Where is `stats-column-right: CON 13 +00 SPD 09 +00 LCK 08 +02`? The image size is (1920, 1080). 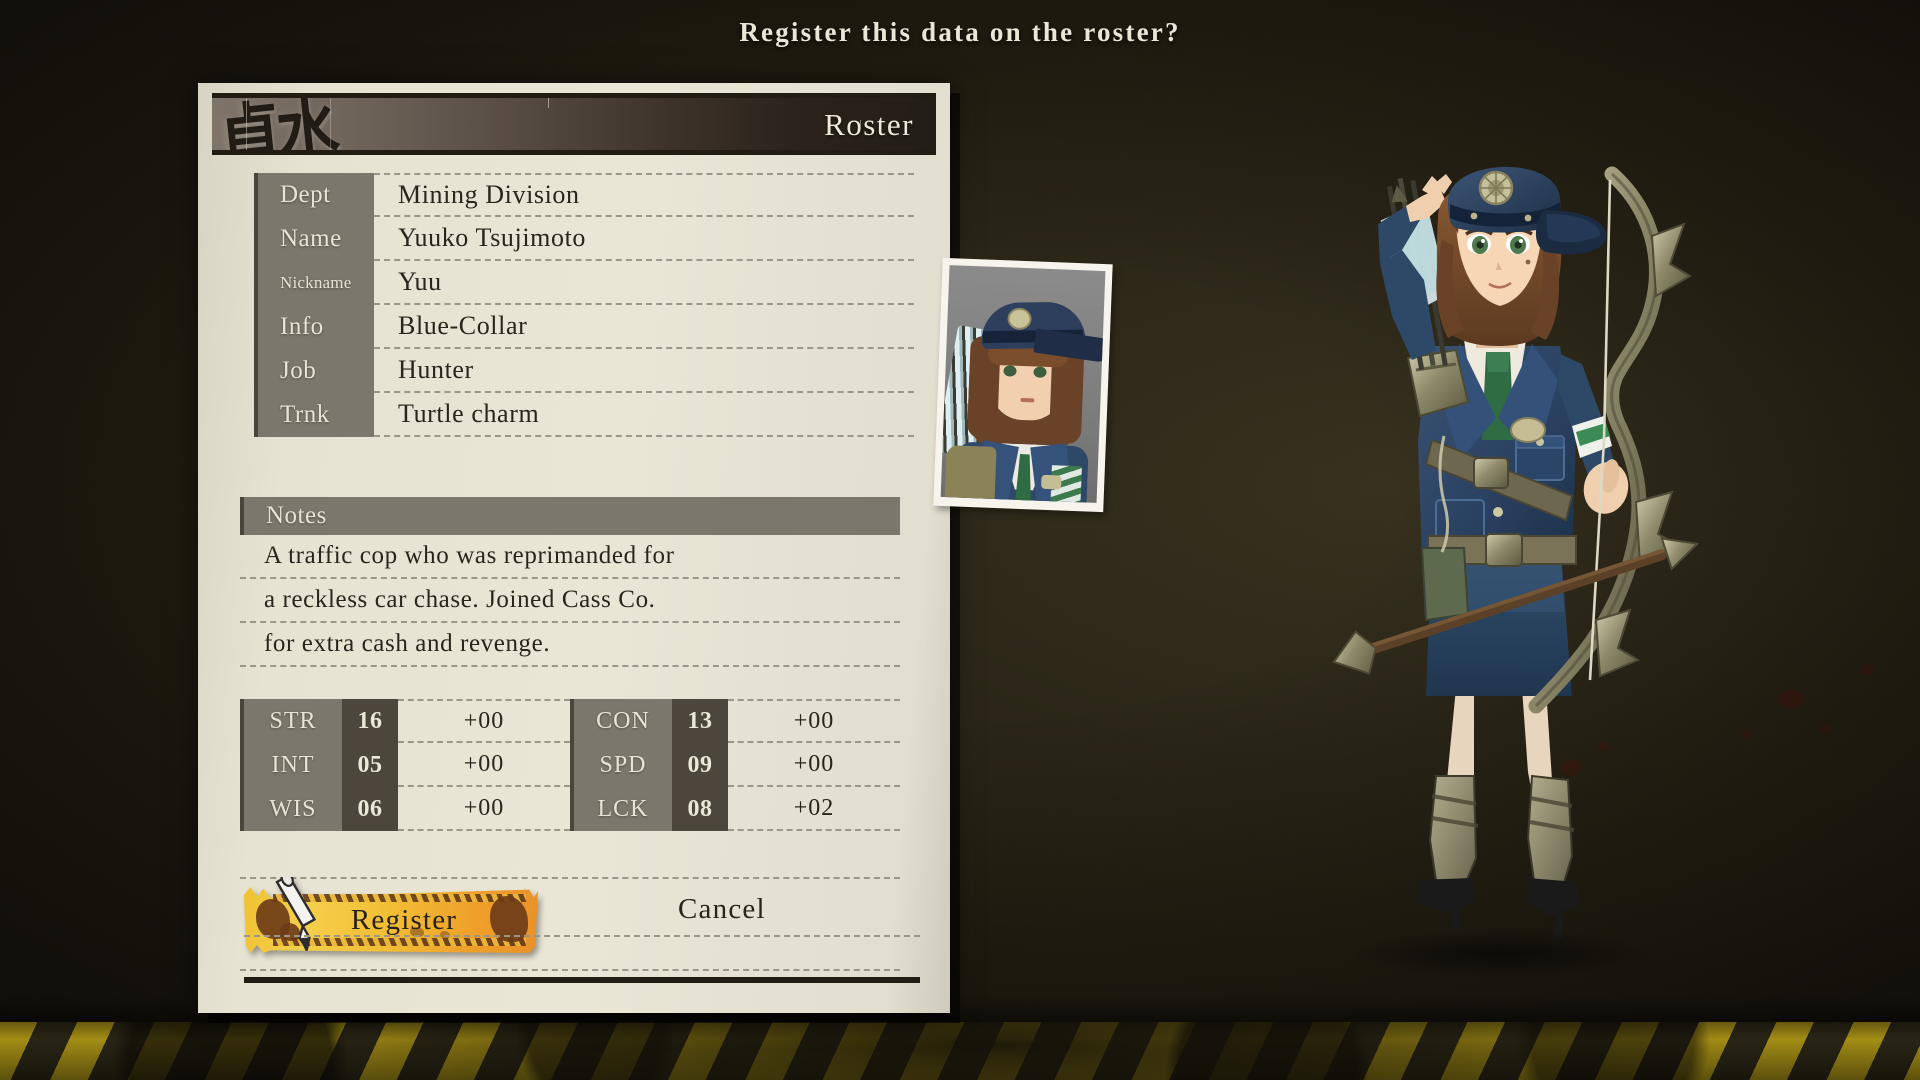 stats-column-right: CON 13 +00 SPD 09 +00 LCK 08 +02 is located at coordinates (735, 765).